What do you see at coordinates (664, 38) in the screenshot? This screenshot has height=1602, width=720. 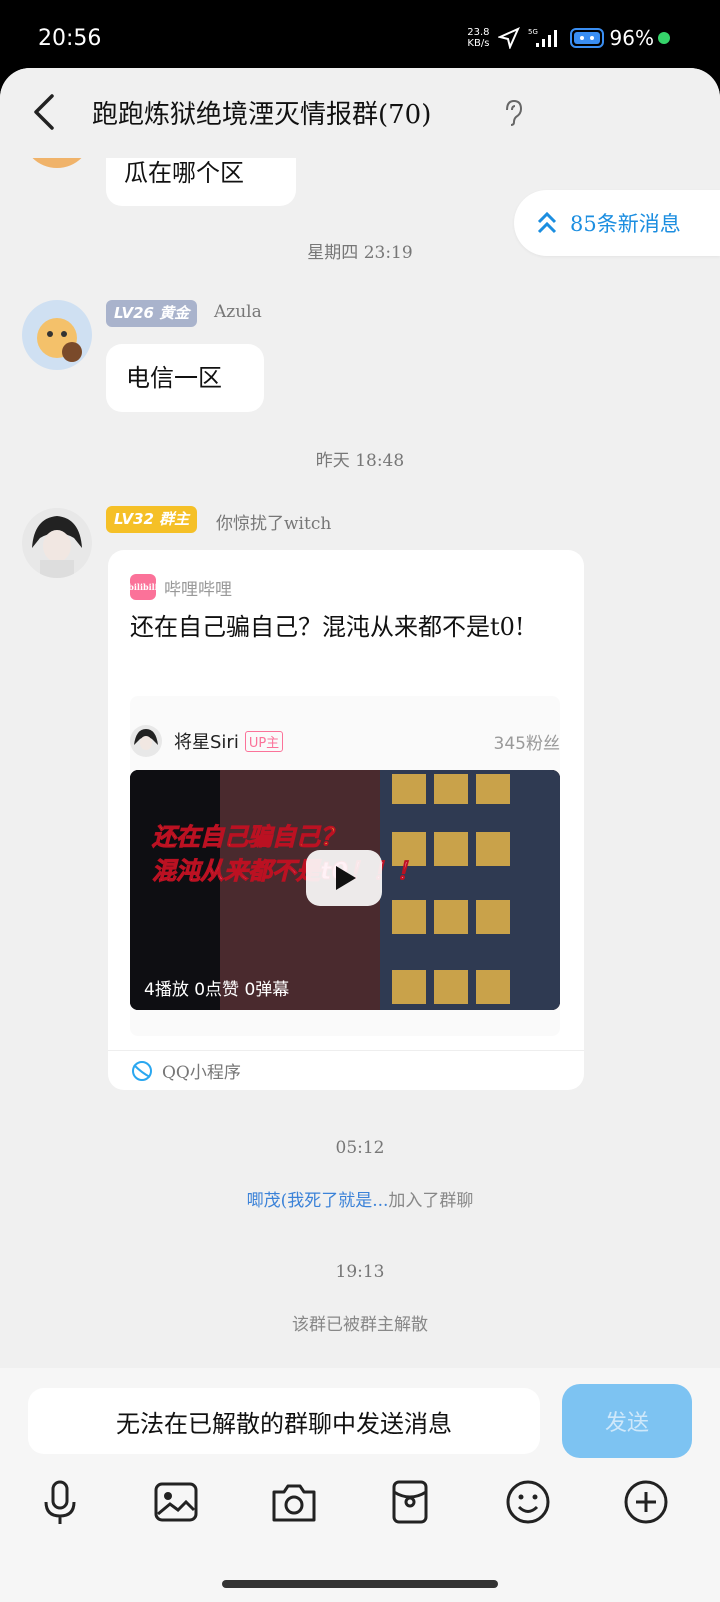 I see `privacy-dot` at bounding box center [664, 38].